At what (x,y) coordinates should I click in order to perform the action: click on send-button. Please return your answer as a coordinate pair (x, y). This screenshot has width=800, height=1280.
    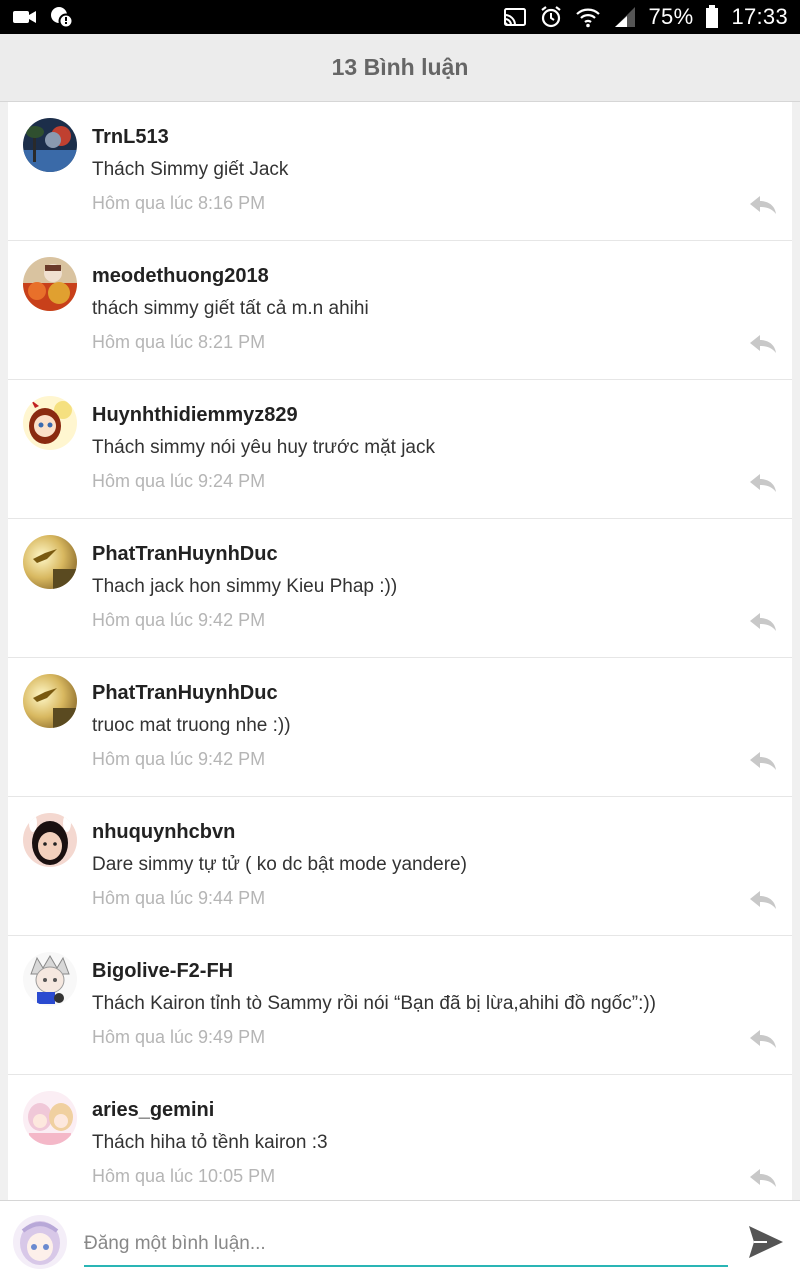
    Looking at the image, I should click on (766, 1242).